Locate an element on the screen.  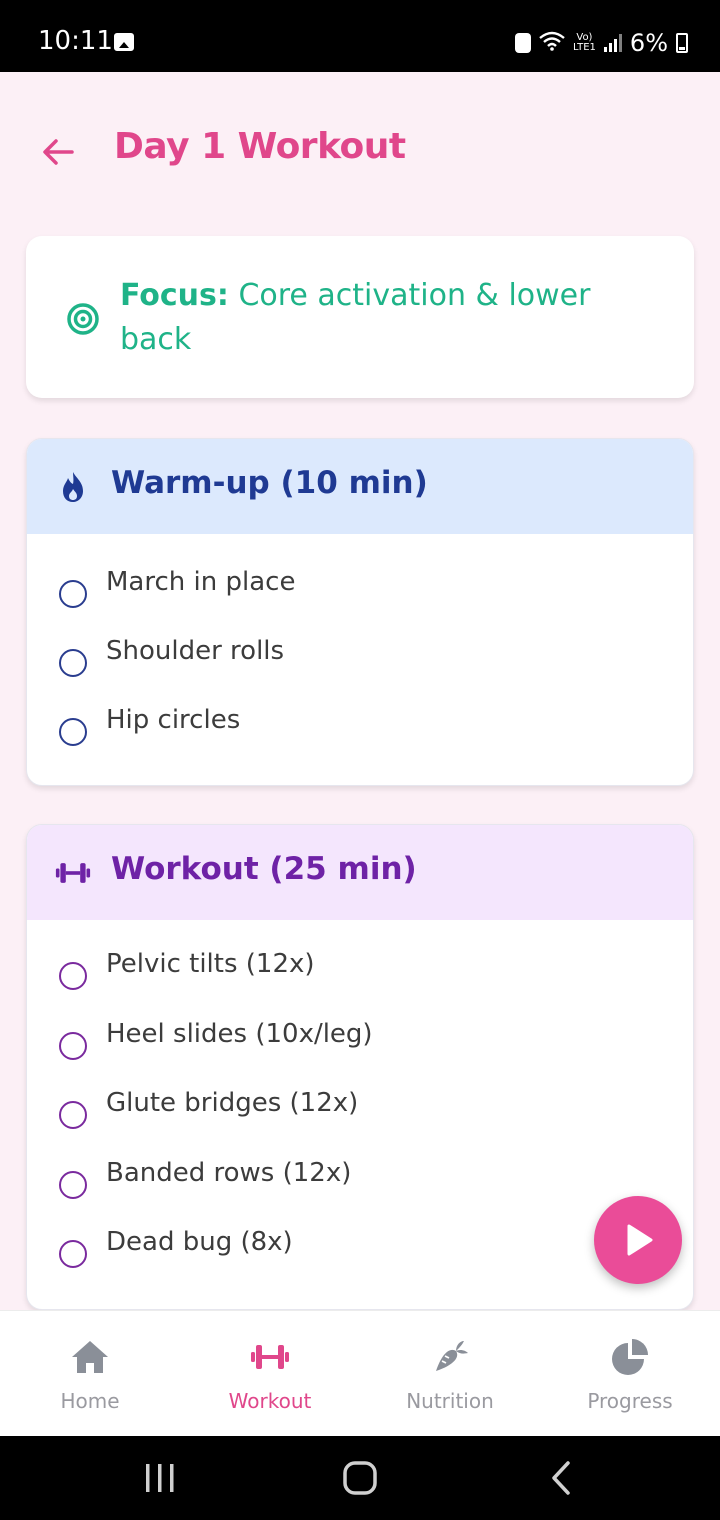
battery-icon is located at coordinates (682, 43).